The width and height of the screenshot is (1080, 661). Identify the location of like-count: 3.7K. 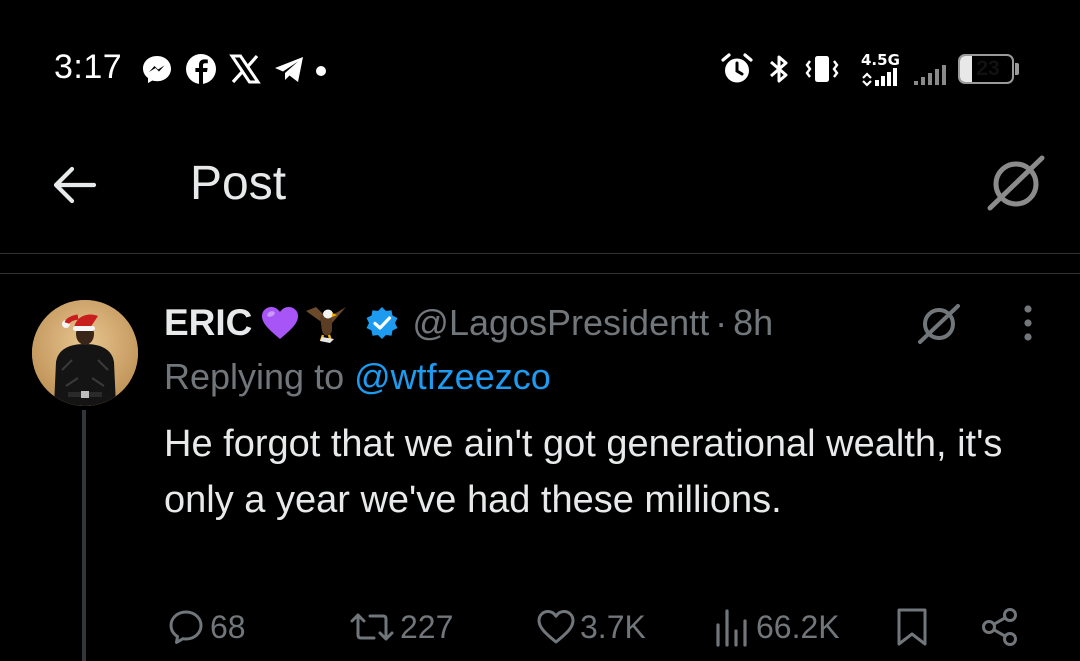
(613, 626).